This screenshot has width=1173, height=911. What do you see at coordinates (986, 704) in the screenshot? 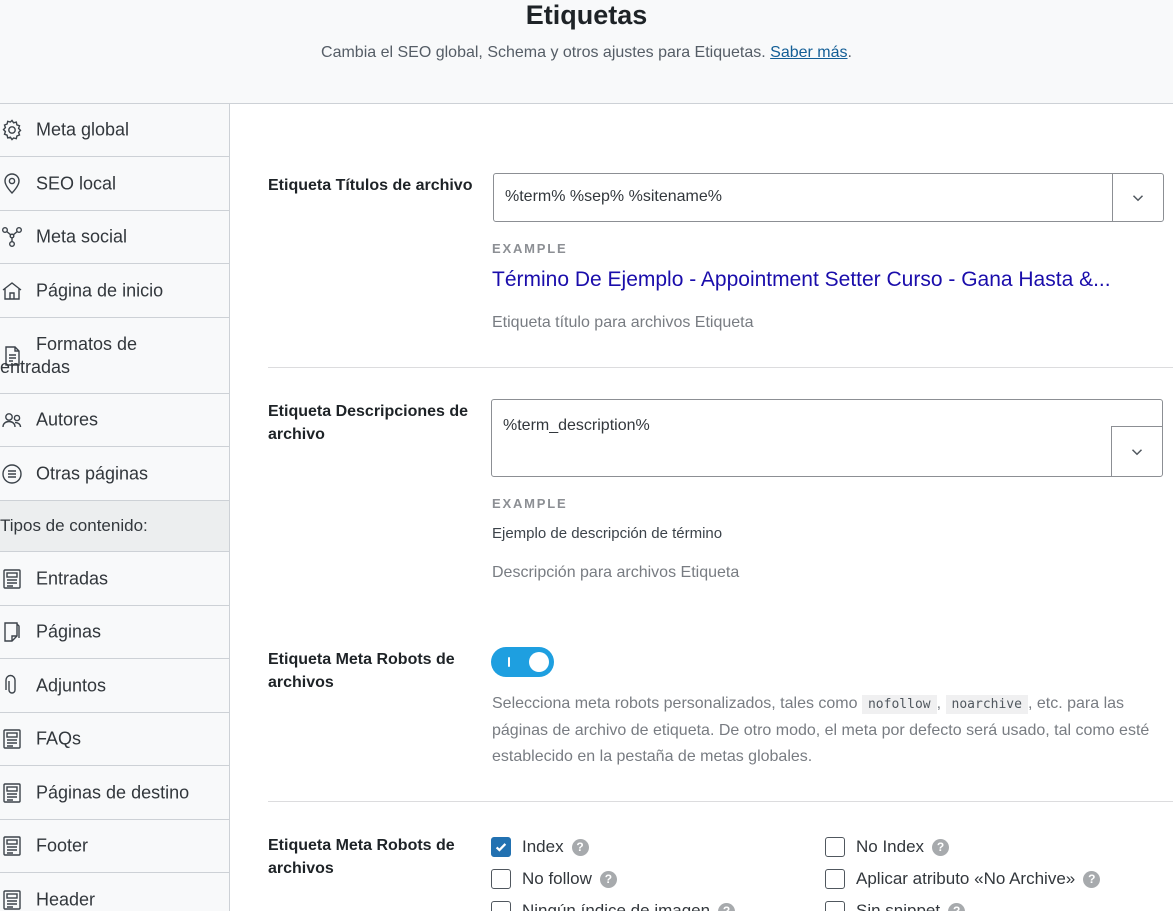
I see `code-noarchive: noarchive` at bounding box center [986, 704].